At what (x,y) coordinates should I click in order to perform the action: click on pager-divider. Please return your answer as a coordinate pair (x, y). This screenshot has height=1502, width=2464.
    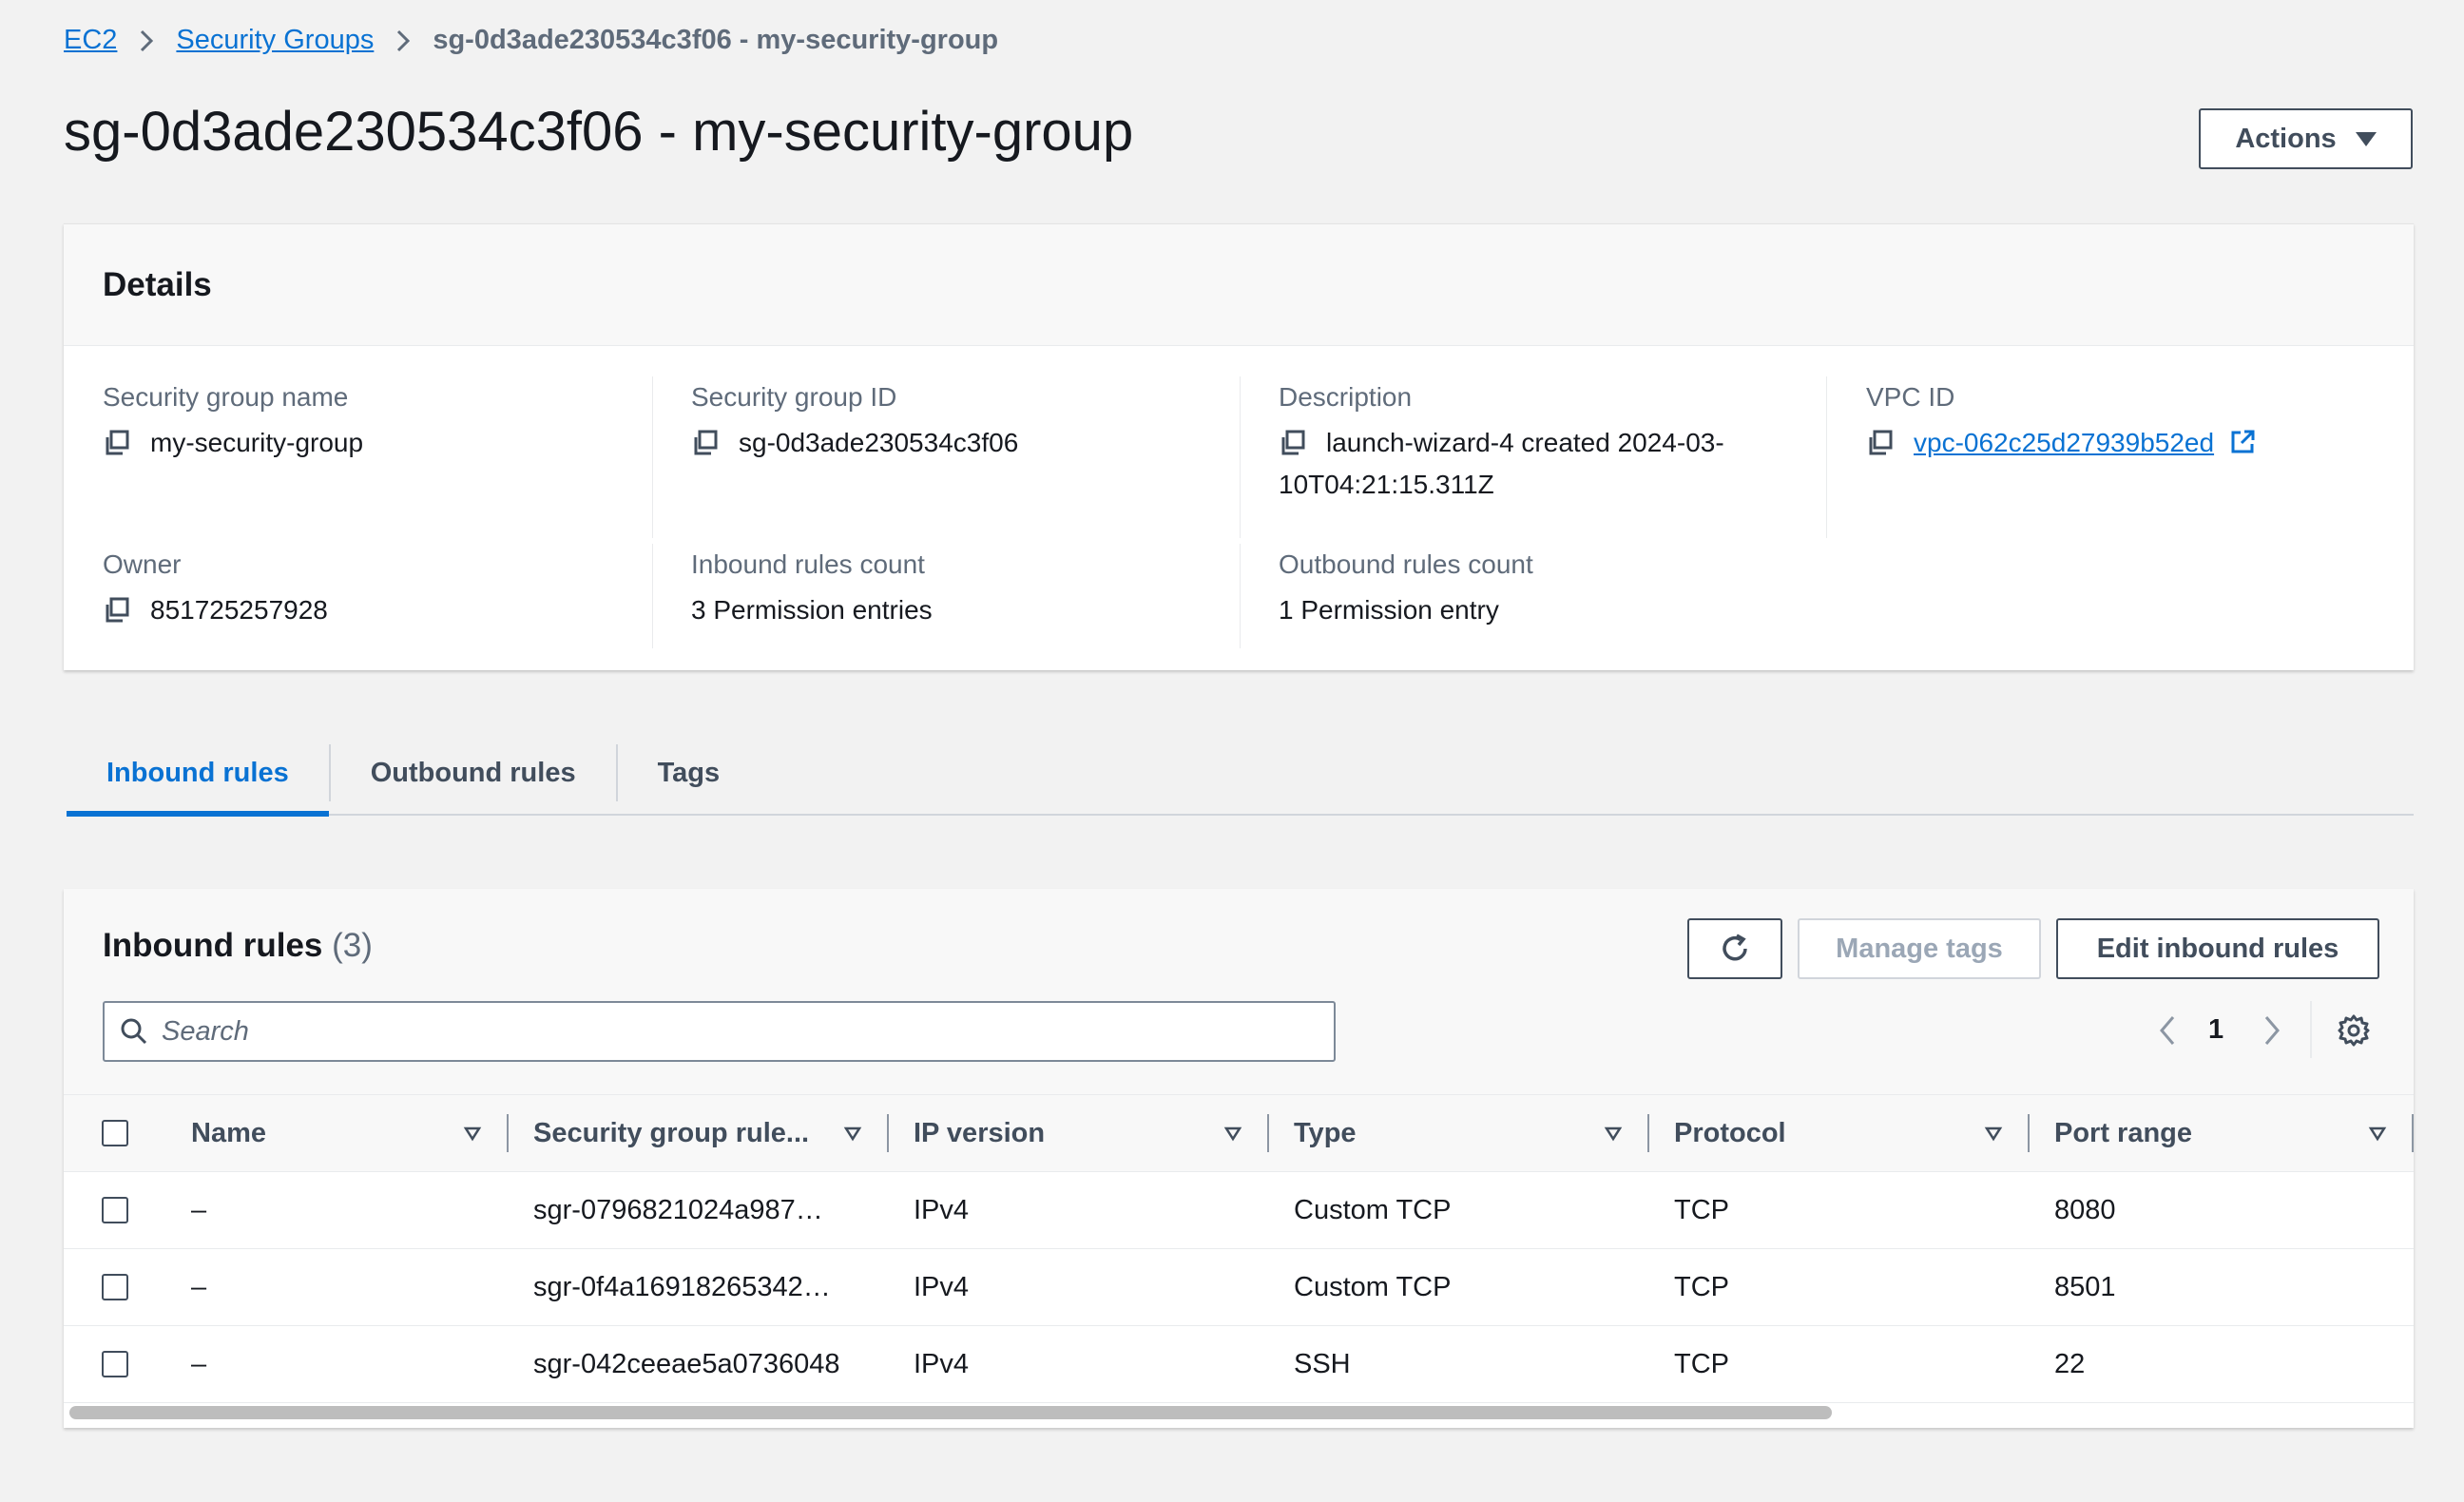
    Looking at the image, I should click on (2311, 1029).